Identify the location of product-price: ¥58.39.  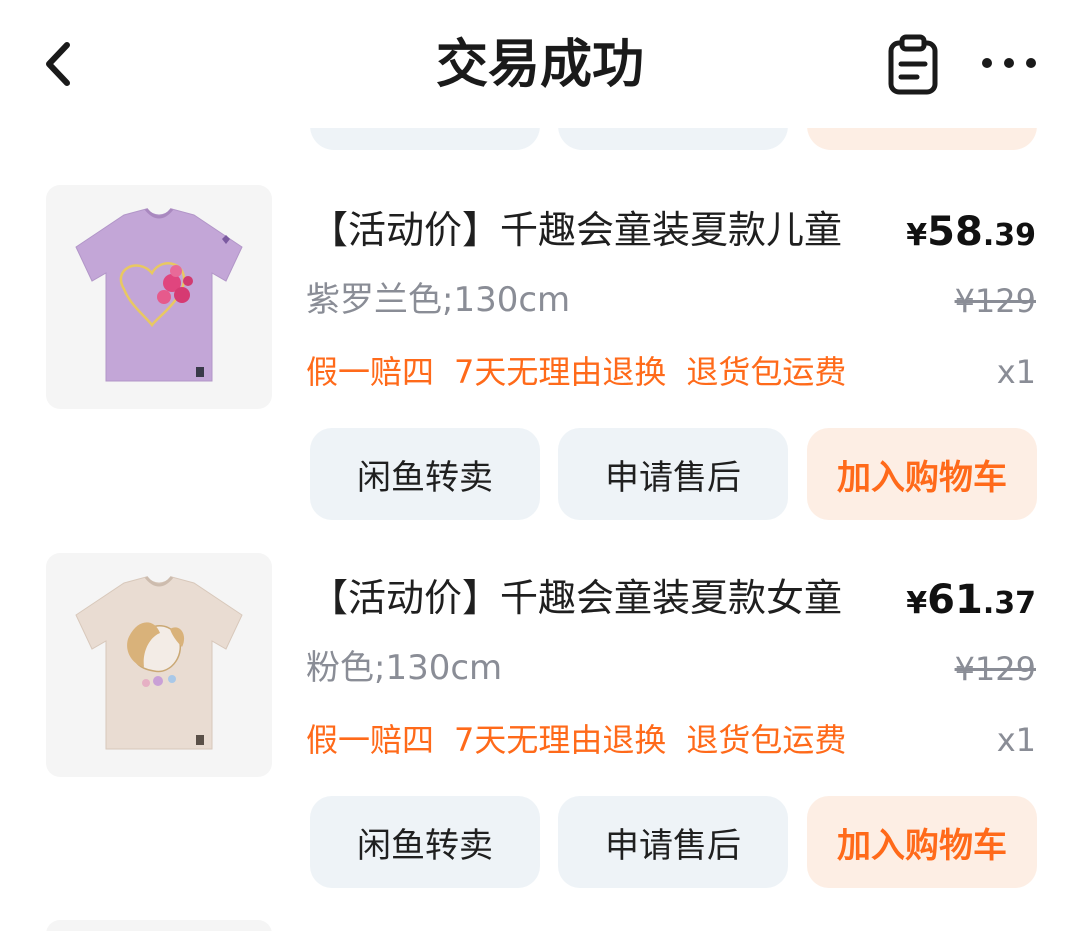
(971, 236).